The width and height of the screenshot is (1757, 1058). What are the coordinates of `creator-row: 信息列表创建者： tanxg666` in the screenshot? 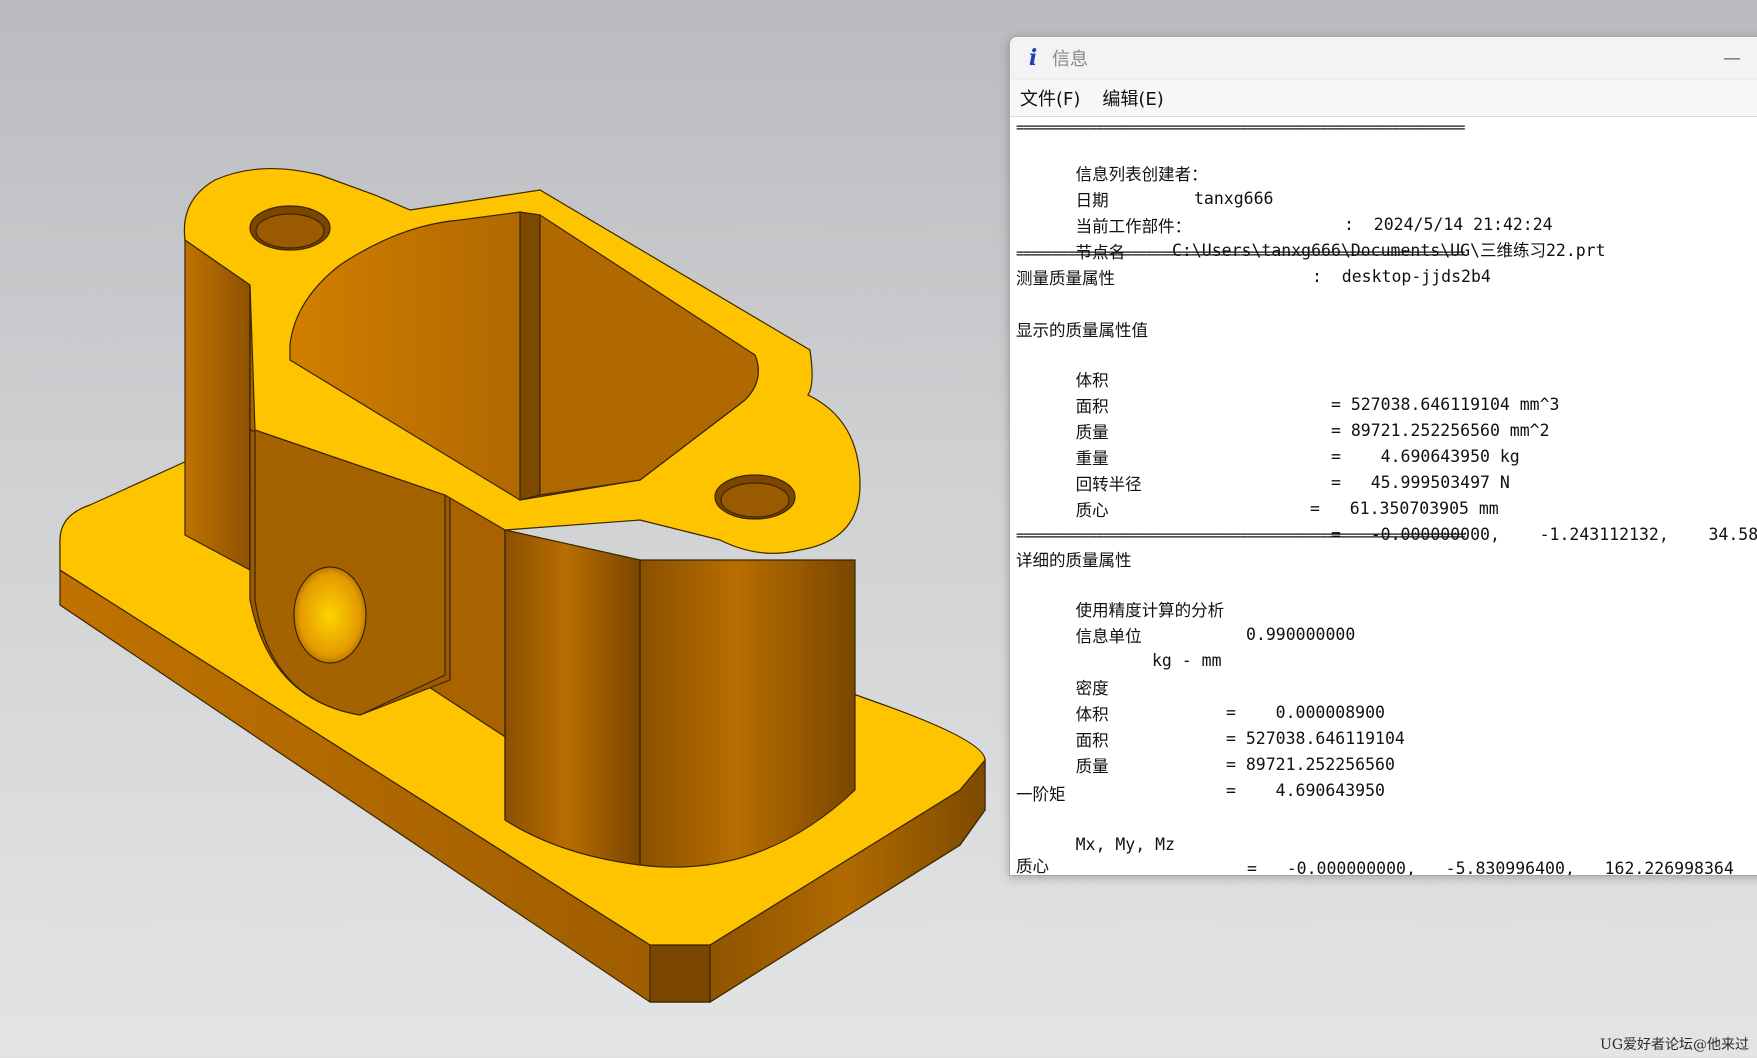 It's located at (1145, 173).